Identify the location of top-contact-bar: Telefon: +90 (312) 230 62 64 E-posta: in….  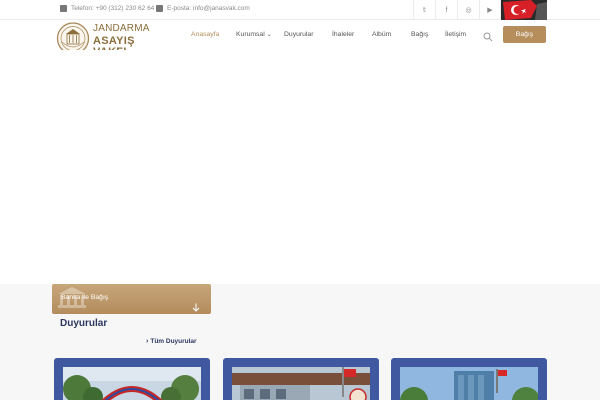
(300, 10).